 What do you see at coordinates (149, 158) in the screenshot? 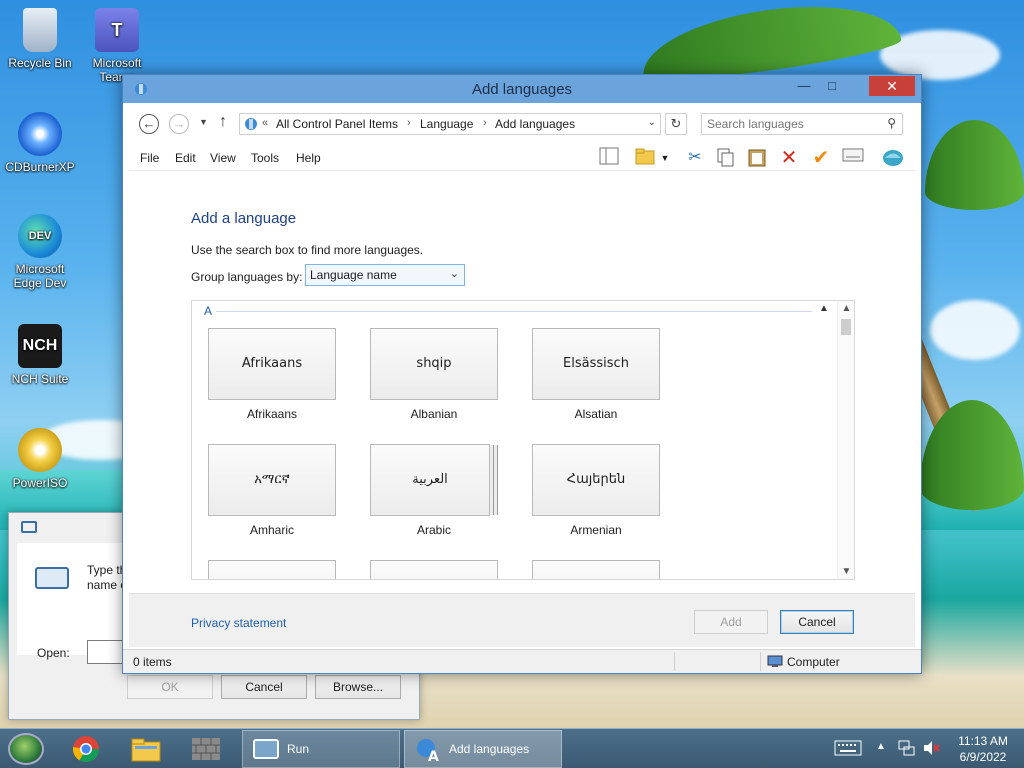
I see `menu-file: File` at bounding box center [149, 158].